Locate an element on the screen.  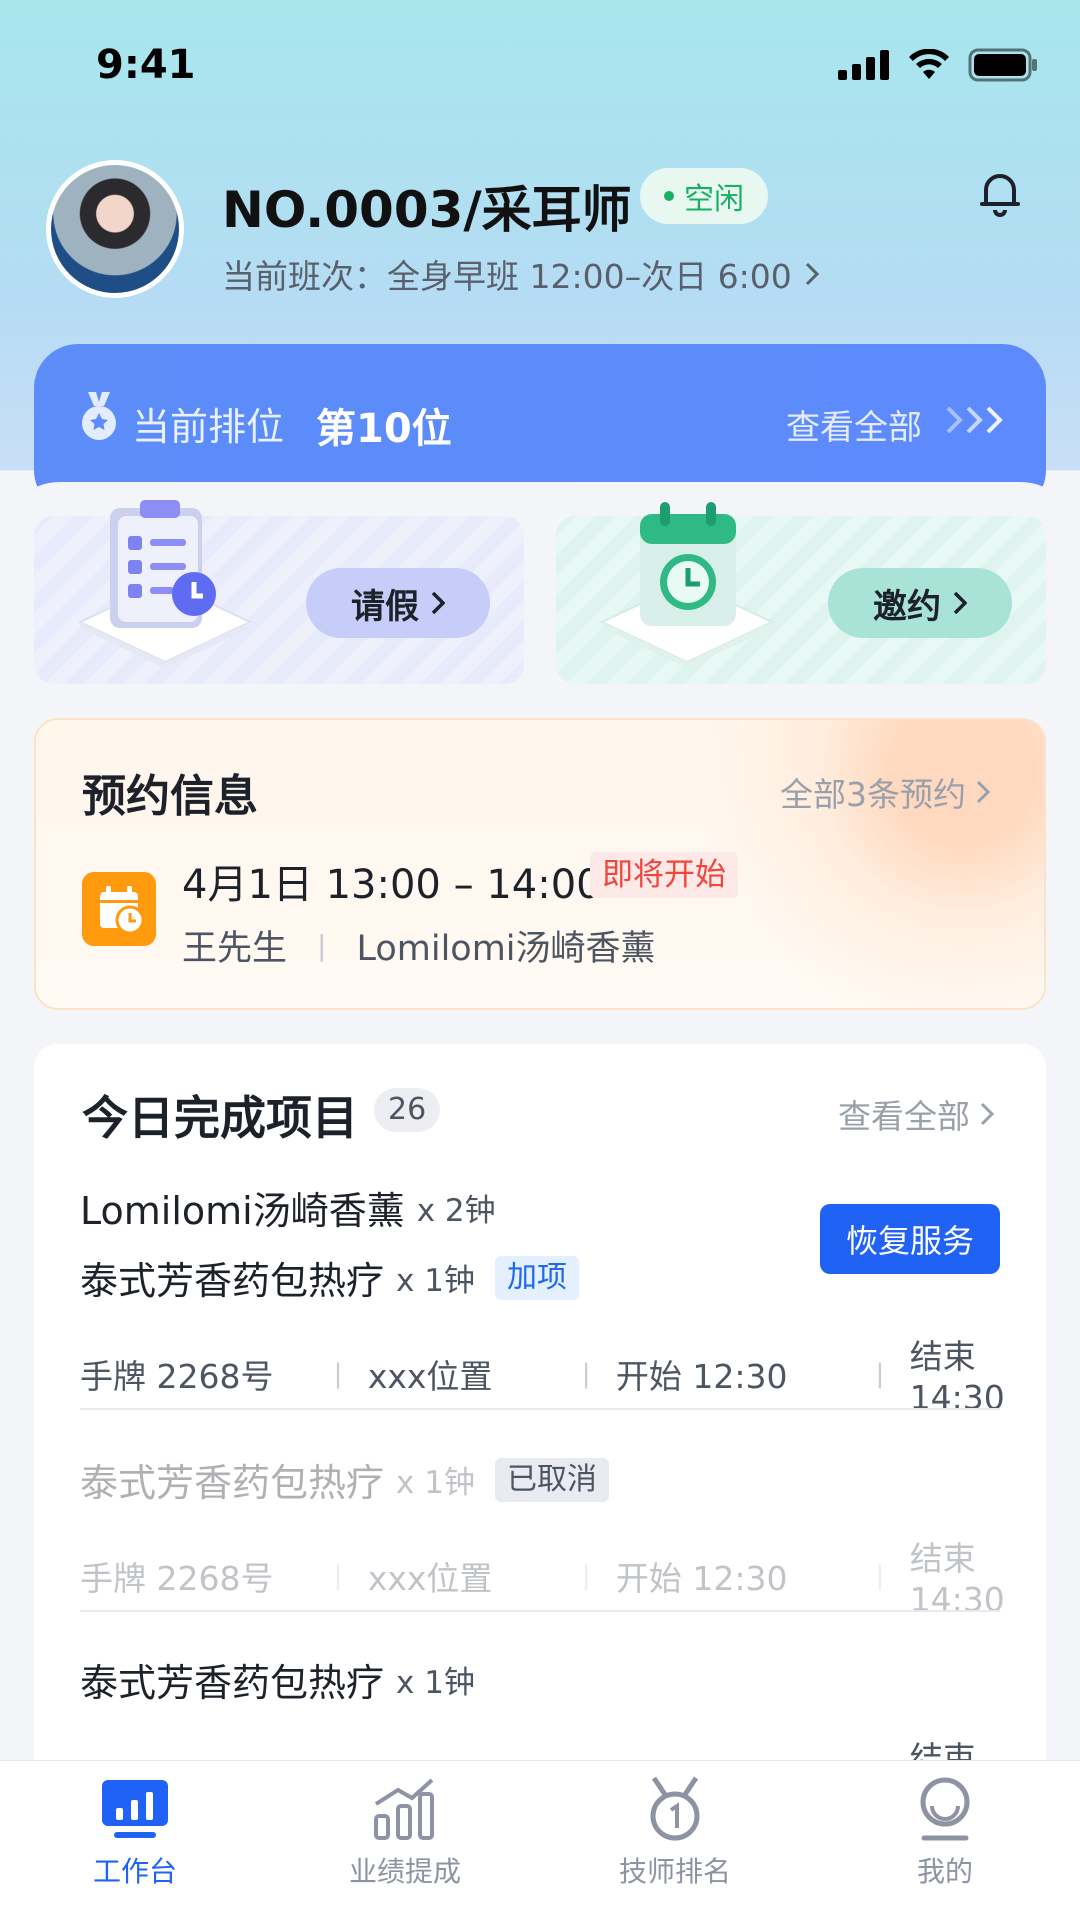
service-item: 泰式芳香药包热疗 x 1钟 加项 is located at coordinates (329, 1277).